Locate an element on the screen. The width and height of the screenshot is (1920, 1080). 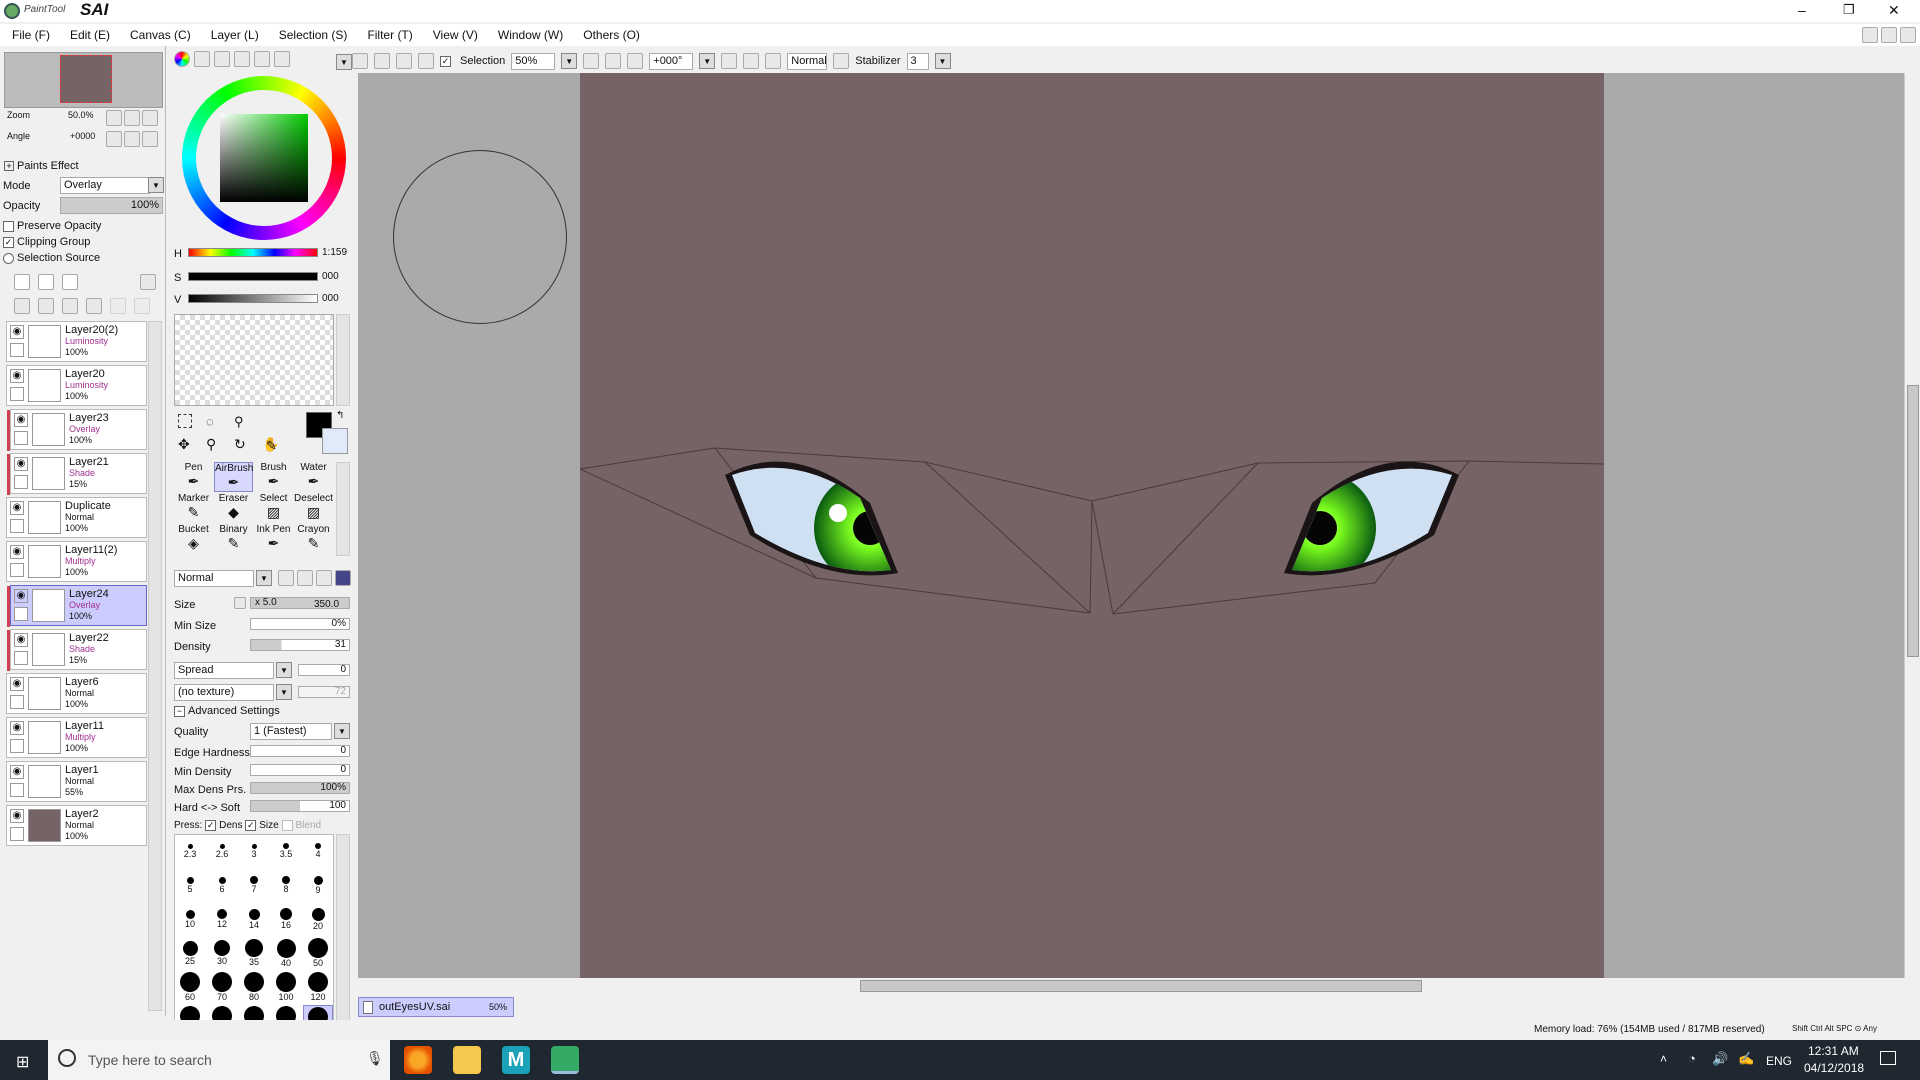
saturation-slider is located at coordinates (253, 276).